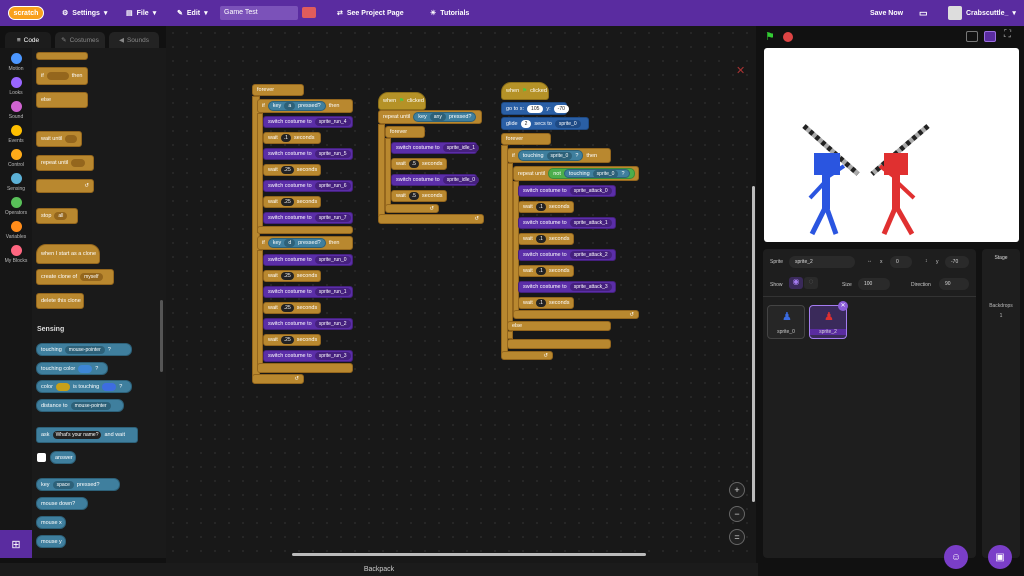 The height and width of the screenshot is (576, 1024). I want to click on x-input: 0, so click(901, 262).